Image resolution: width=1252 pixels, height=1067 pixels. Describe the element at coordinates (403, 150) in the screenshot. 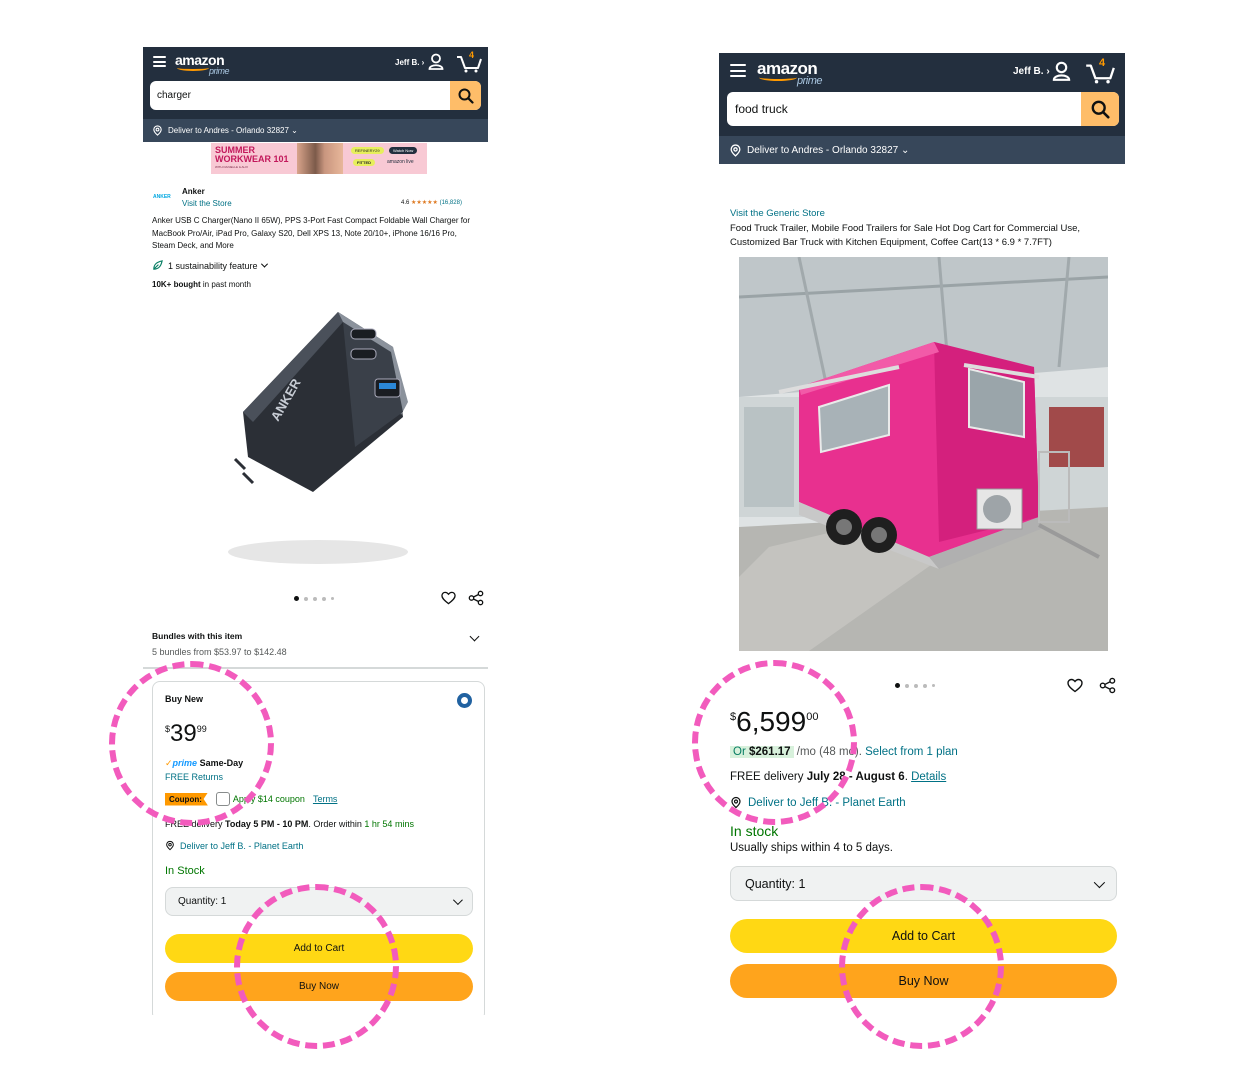

I see `banner-watch-now: Watch Now` at that location.